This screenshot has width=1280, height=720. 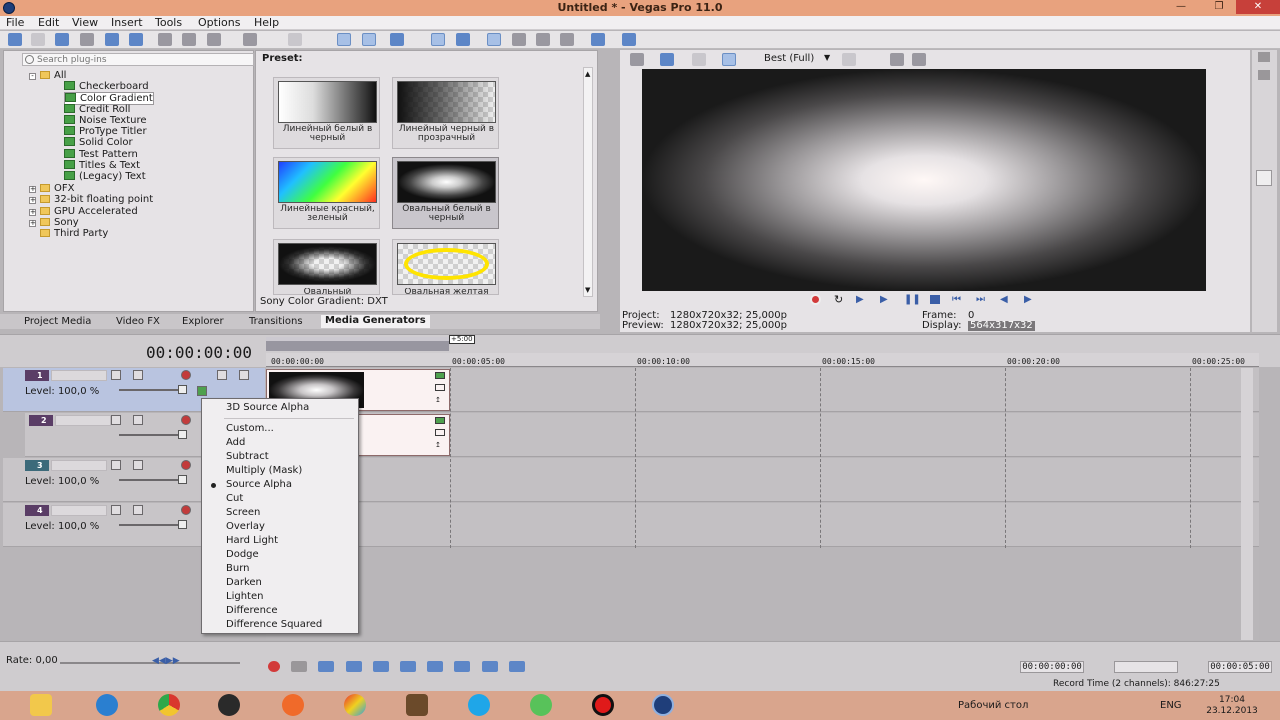 What do you see at coordinates (663, 705) in the screenshot?
I see `vegas-taskbar-icon` at bounding box center [663, 705].